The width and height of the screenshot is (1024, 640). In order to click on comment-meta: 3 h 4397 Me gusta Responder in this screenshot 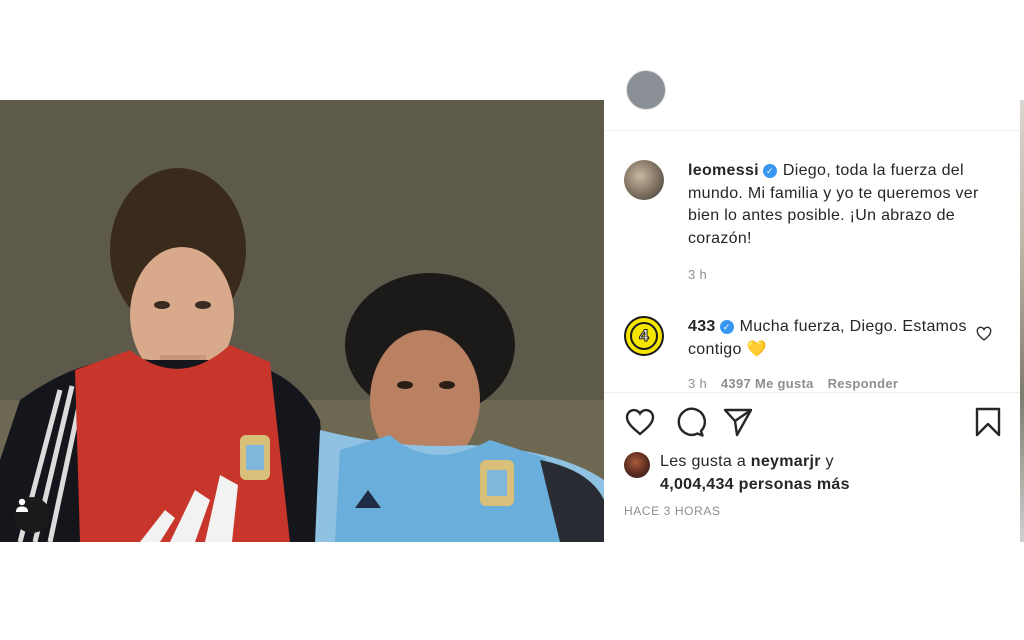, I will do `click(793, 383)`.